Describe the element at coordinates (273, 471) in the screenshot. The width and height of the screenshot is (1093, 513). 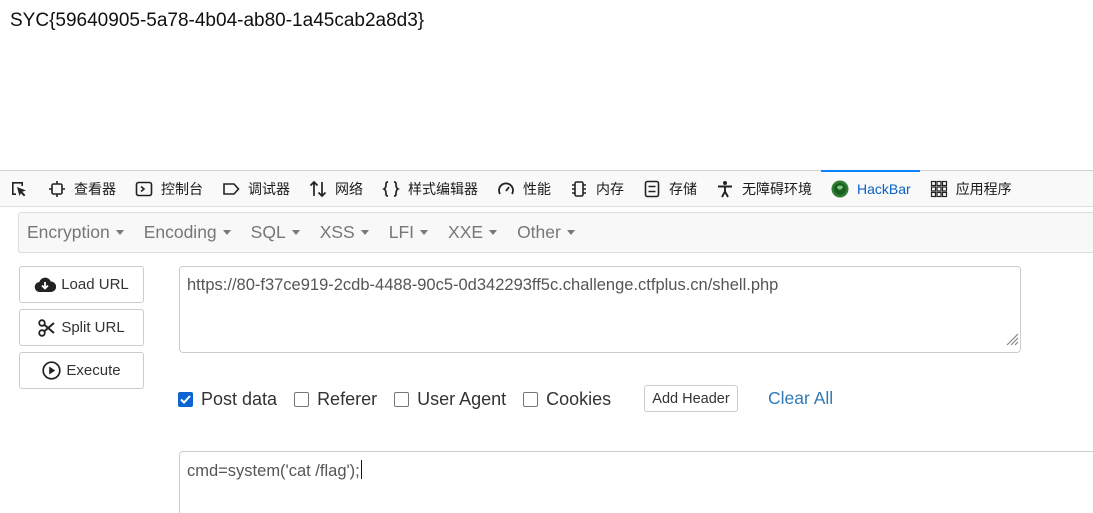
I see `post-data-value: cmd=system('cat /flag');` at that location.